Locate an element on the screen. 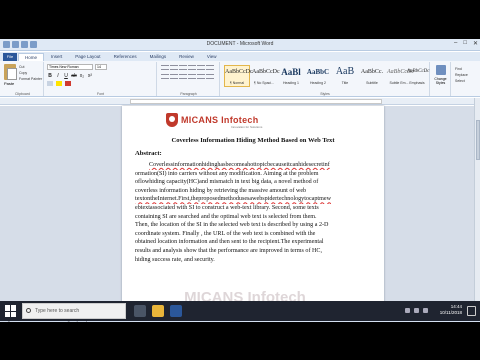 The image size is (480, 360). select-button: Select is located at coordinates (461, 81).